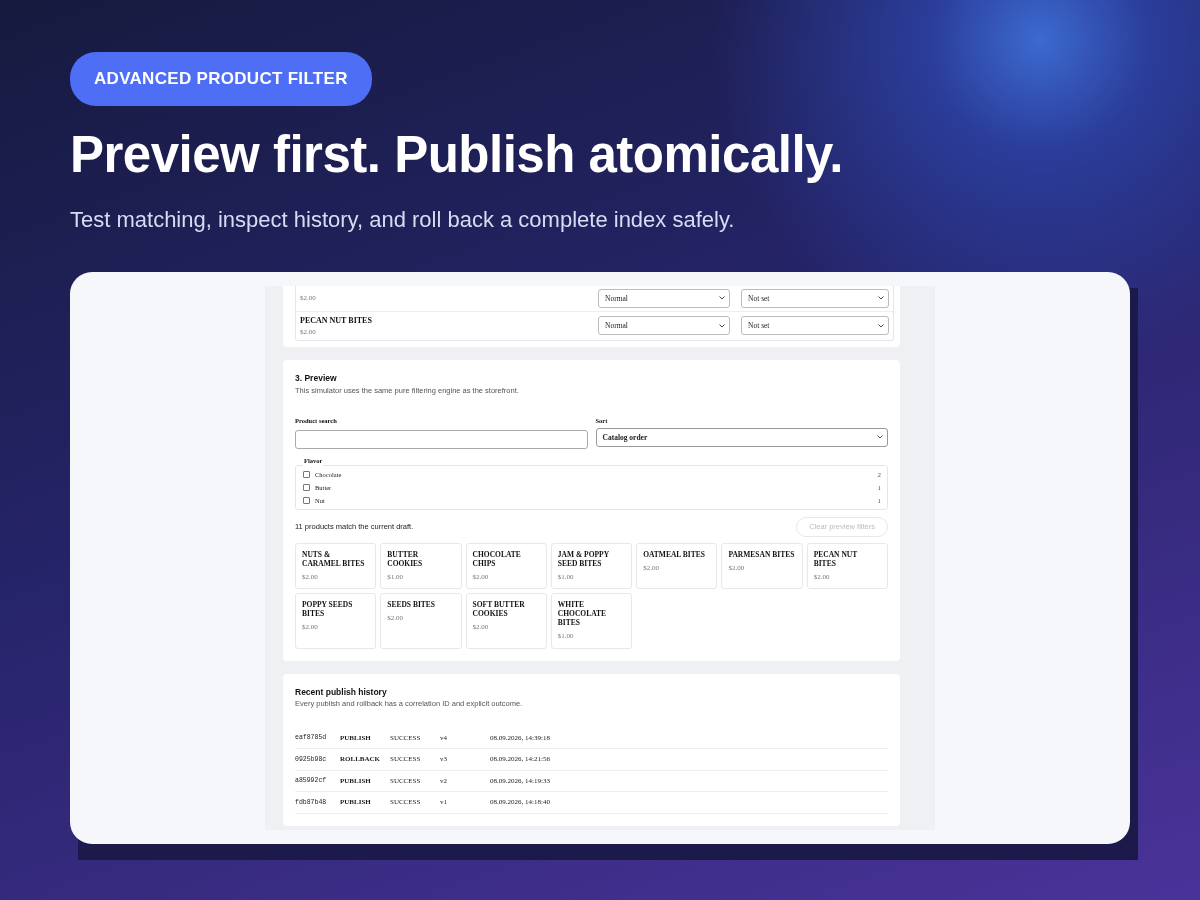 This screenshot has height=900, width=1200. What do you see at coordinates (403, 219) in the screenshot?
I see `subtitle: Test matching, inspect history, and roll back a complete index safely.` at bounding box center [403, 219].